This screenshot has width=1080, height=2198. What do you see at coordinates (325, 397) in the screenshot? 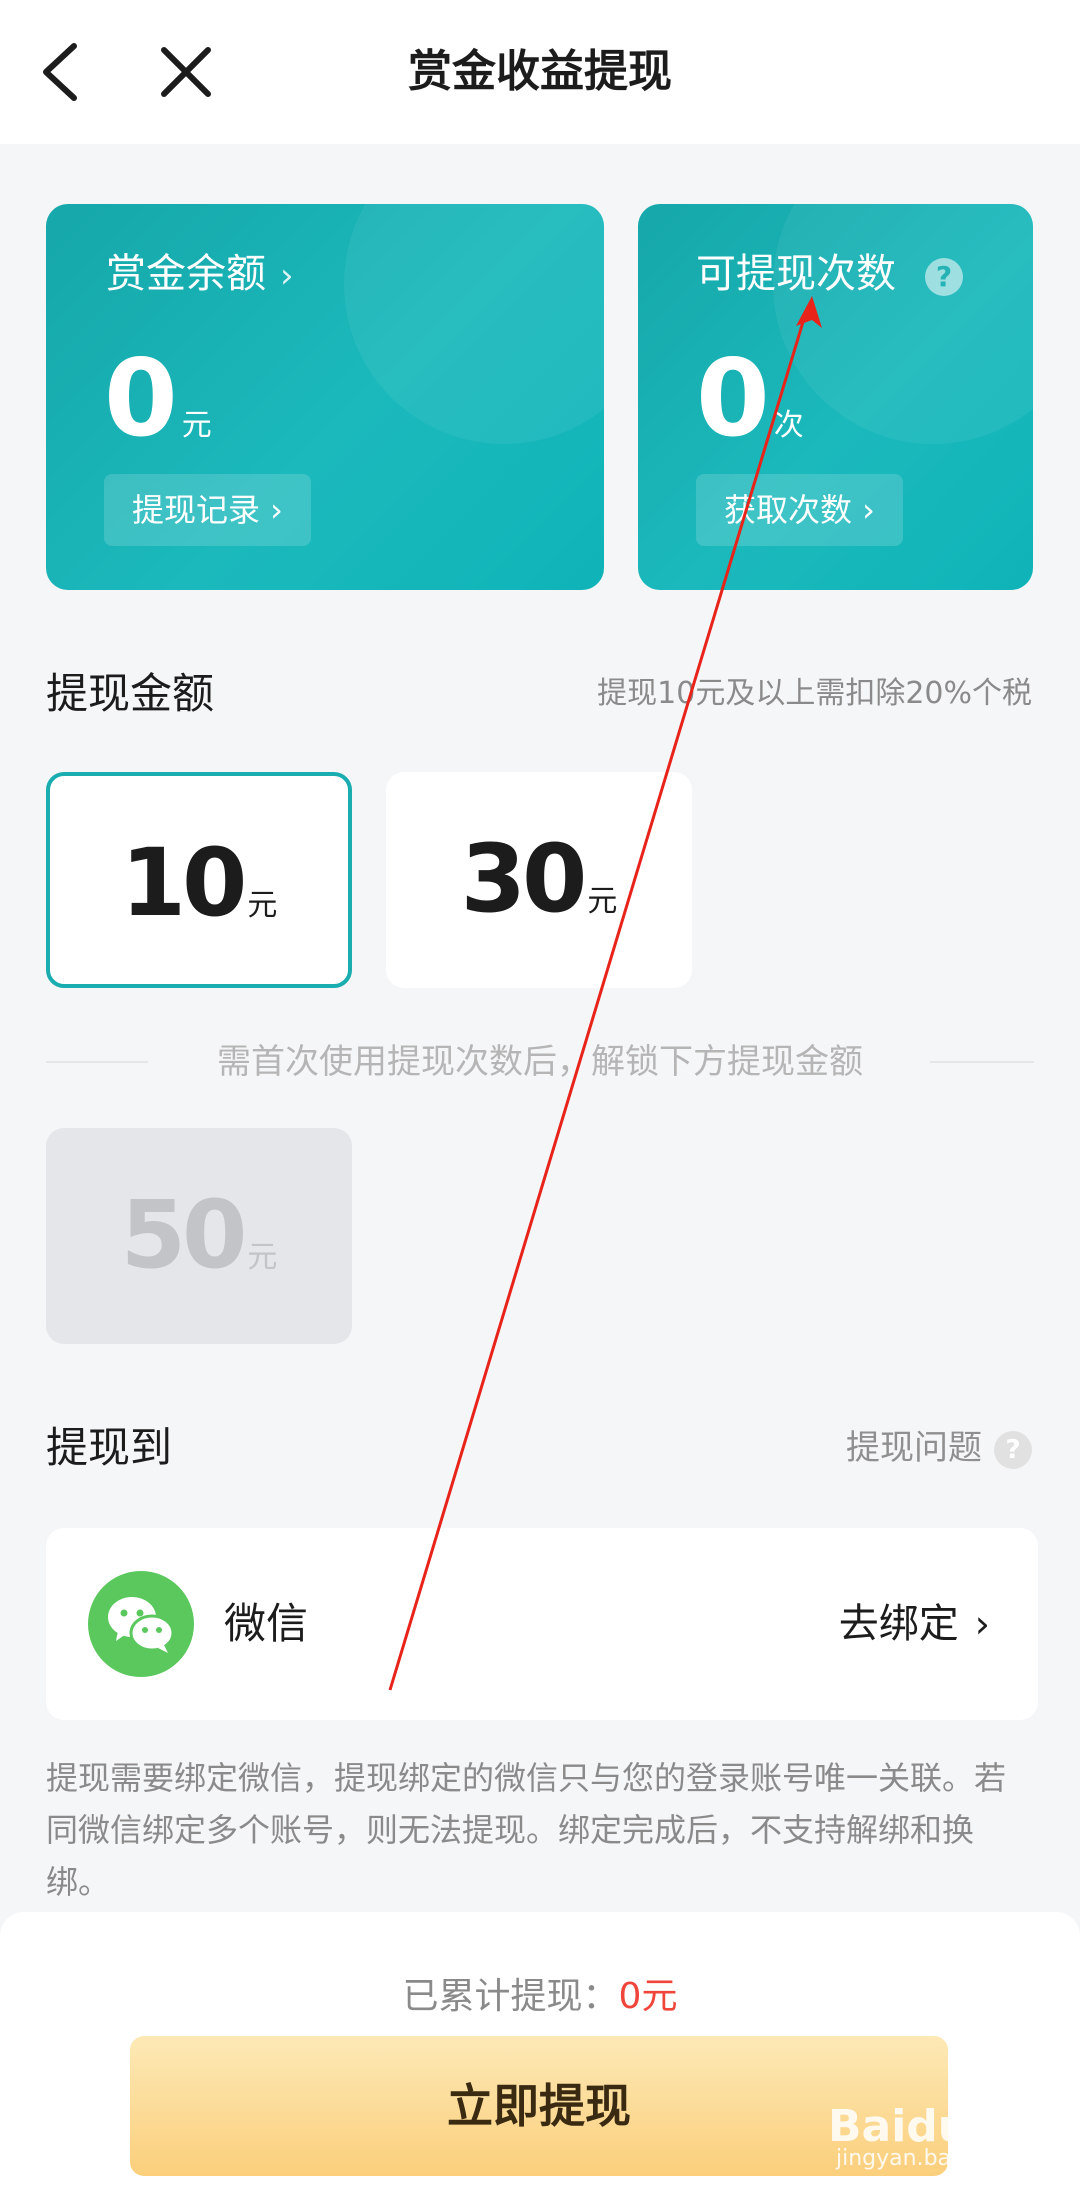
I see `bounty-balance-card: 赏金余额 › 0元 提现记录 ›` at bounding box center [325, 397].